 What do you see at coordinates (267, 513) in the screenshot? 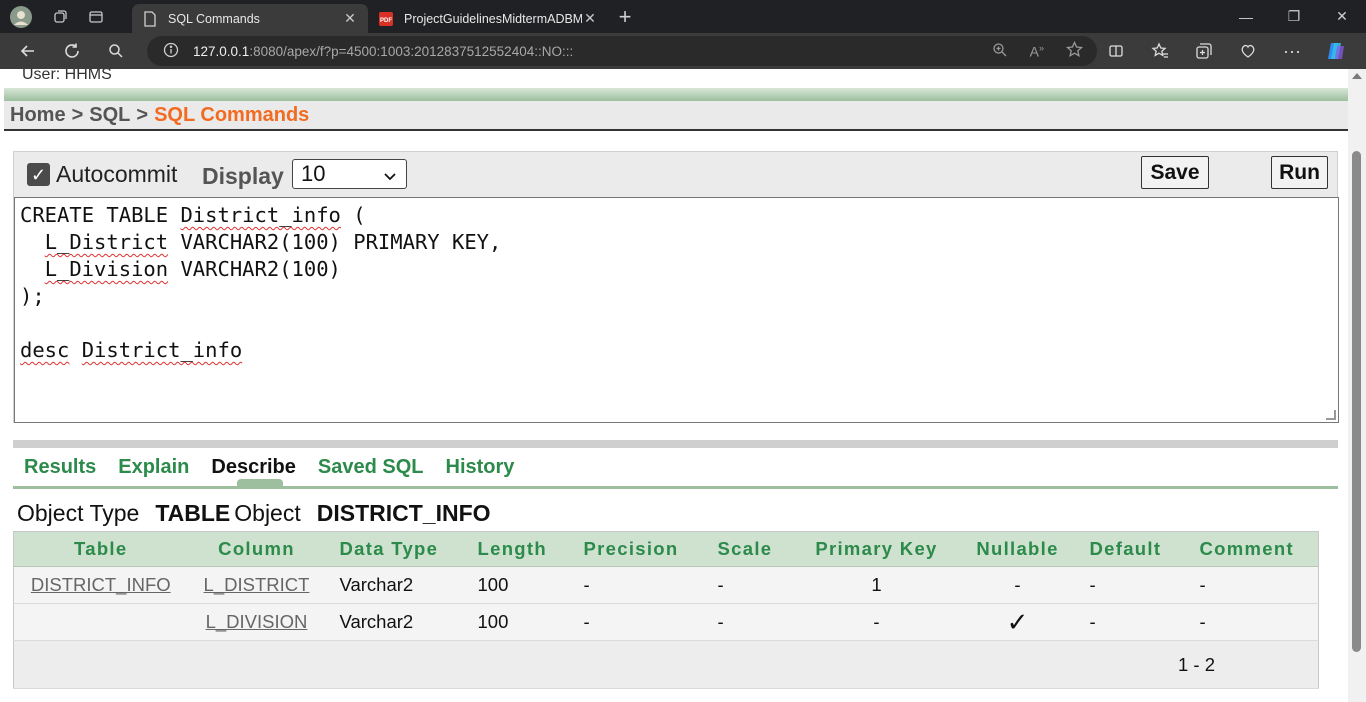
I see `object-label: Object` at bounding box center [267, 513].